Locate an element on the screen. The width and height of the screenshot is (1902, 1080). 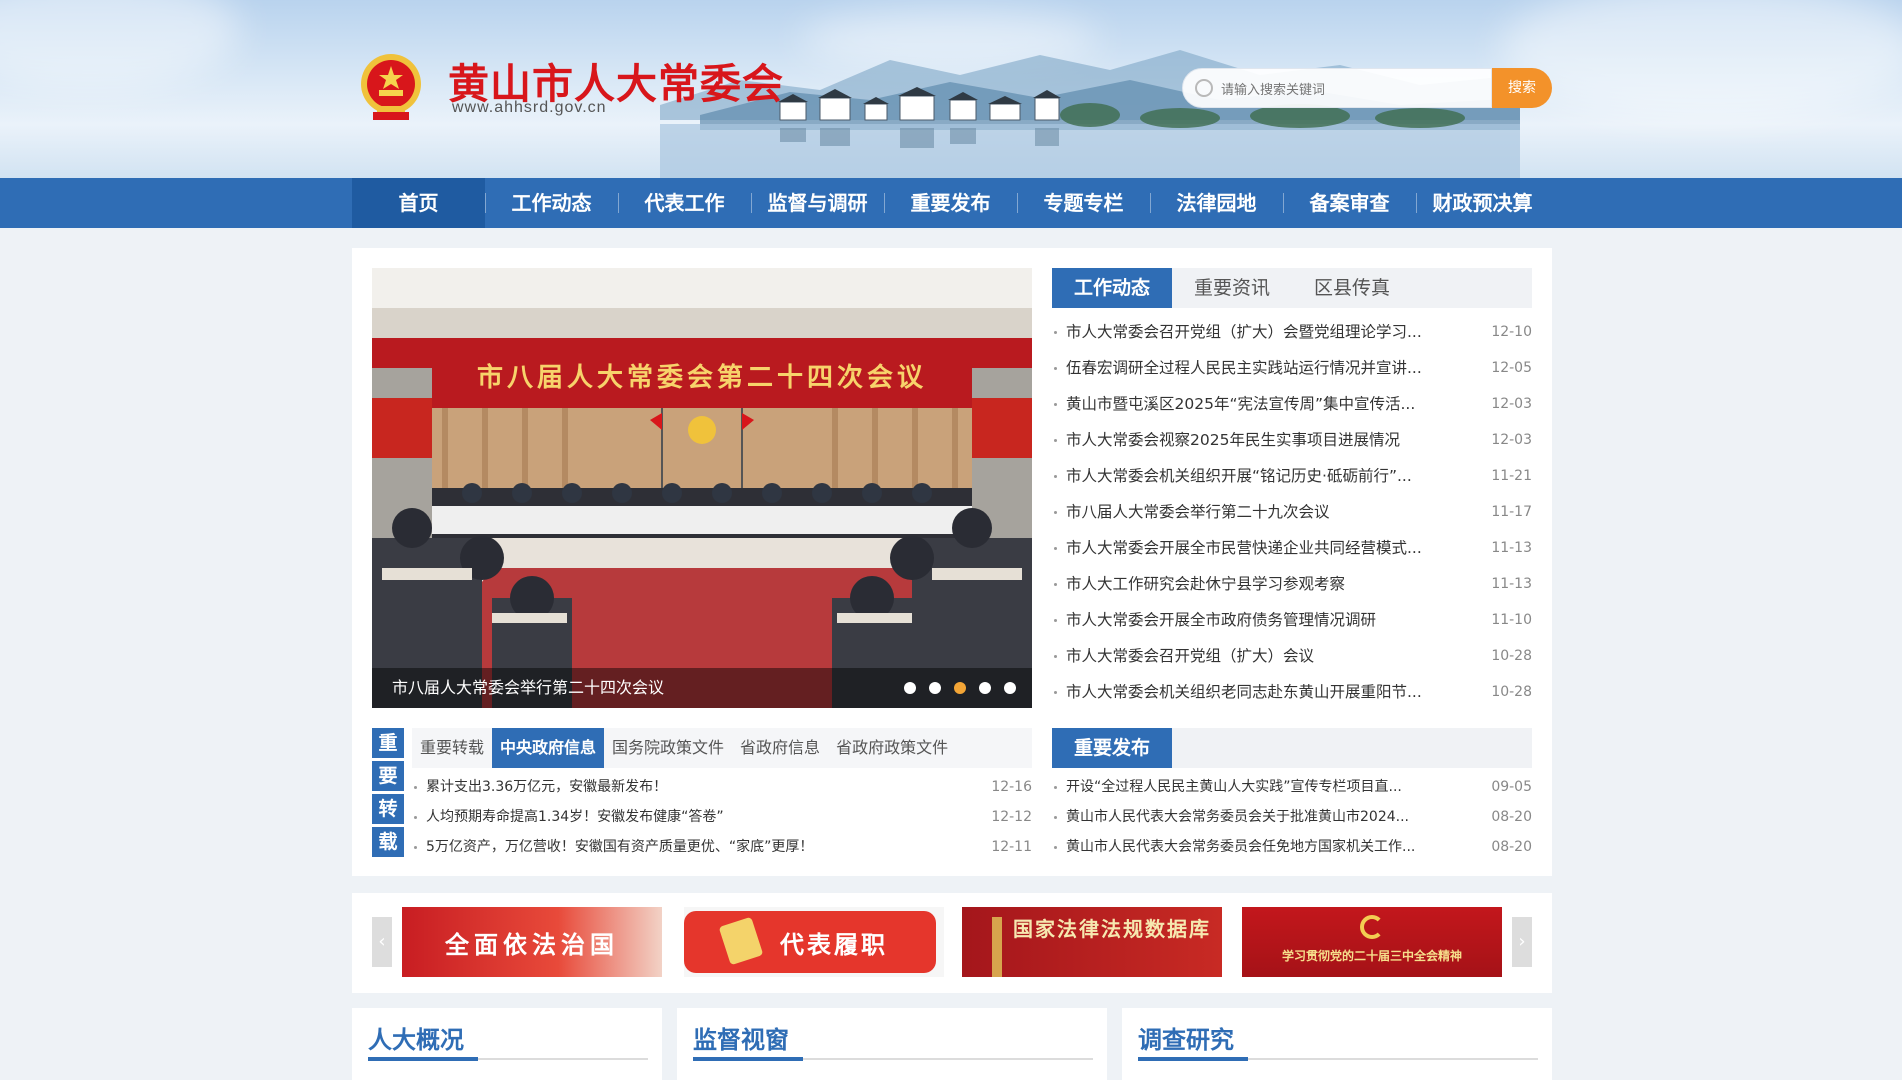
news-date: 12-12 is located at coordinates (1011, 817).